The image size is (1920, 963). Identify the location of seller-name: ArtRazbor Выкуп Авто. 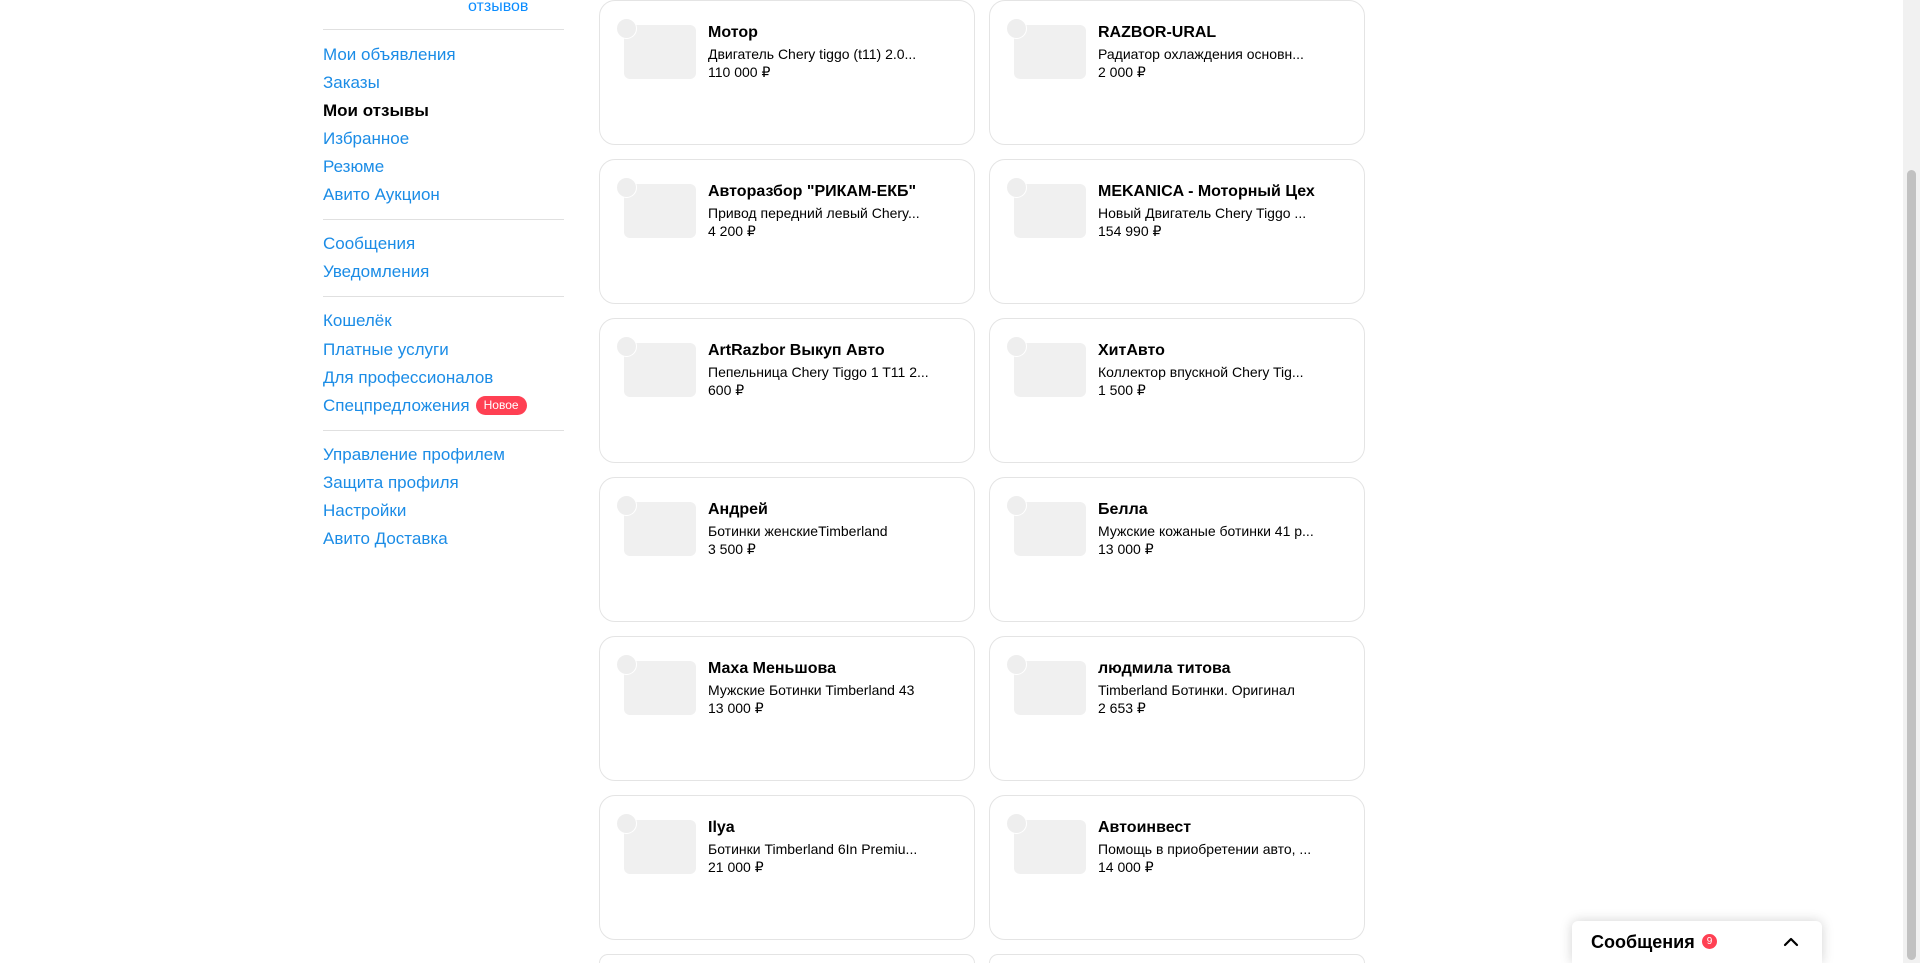
(796, 350).